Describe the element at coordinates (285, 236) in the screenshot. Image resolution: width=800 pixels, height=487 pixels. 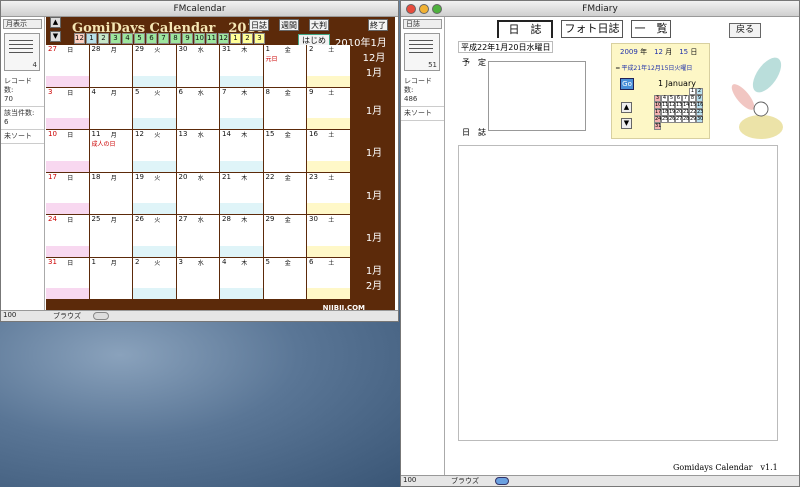
I see `day-cell: 29 金` at that location.